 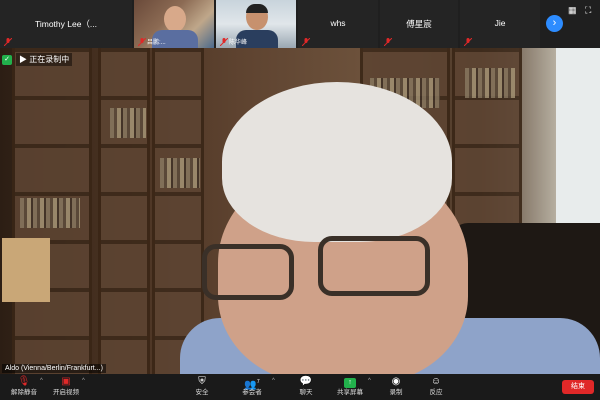 What do you see at coordinates (238, 43) in the screenshot?
I see `participant-label: 陈华峰` at bounding box center [238, 43].